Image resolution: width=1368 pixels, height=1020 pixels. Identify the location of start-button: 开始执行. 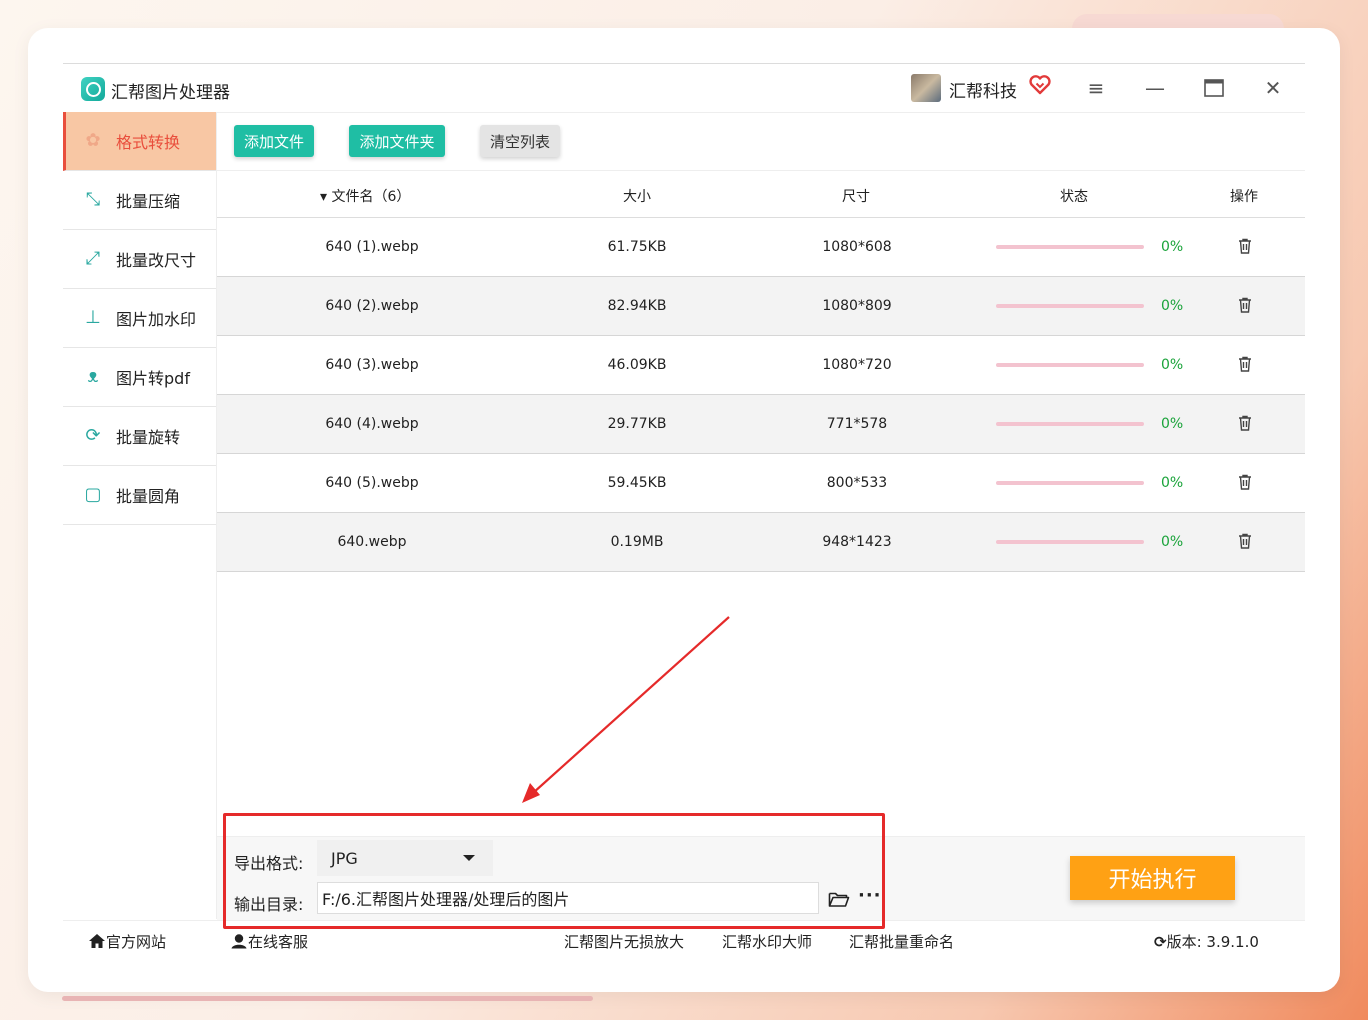
(1152, 878).